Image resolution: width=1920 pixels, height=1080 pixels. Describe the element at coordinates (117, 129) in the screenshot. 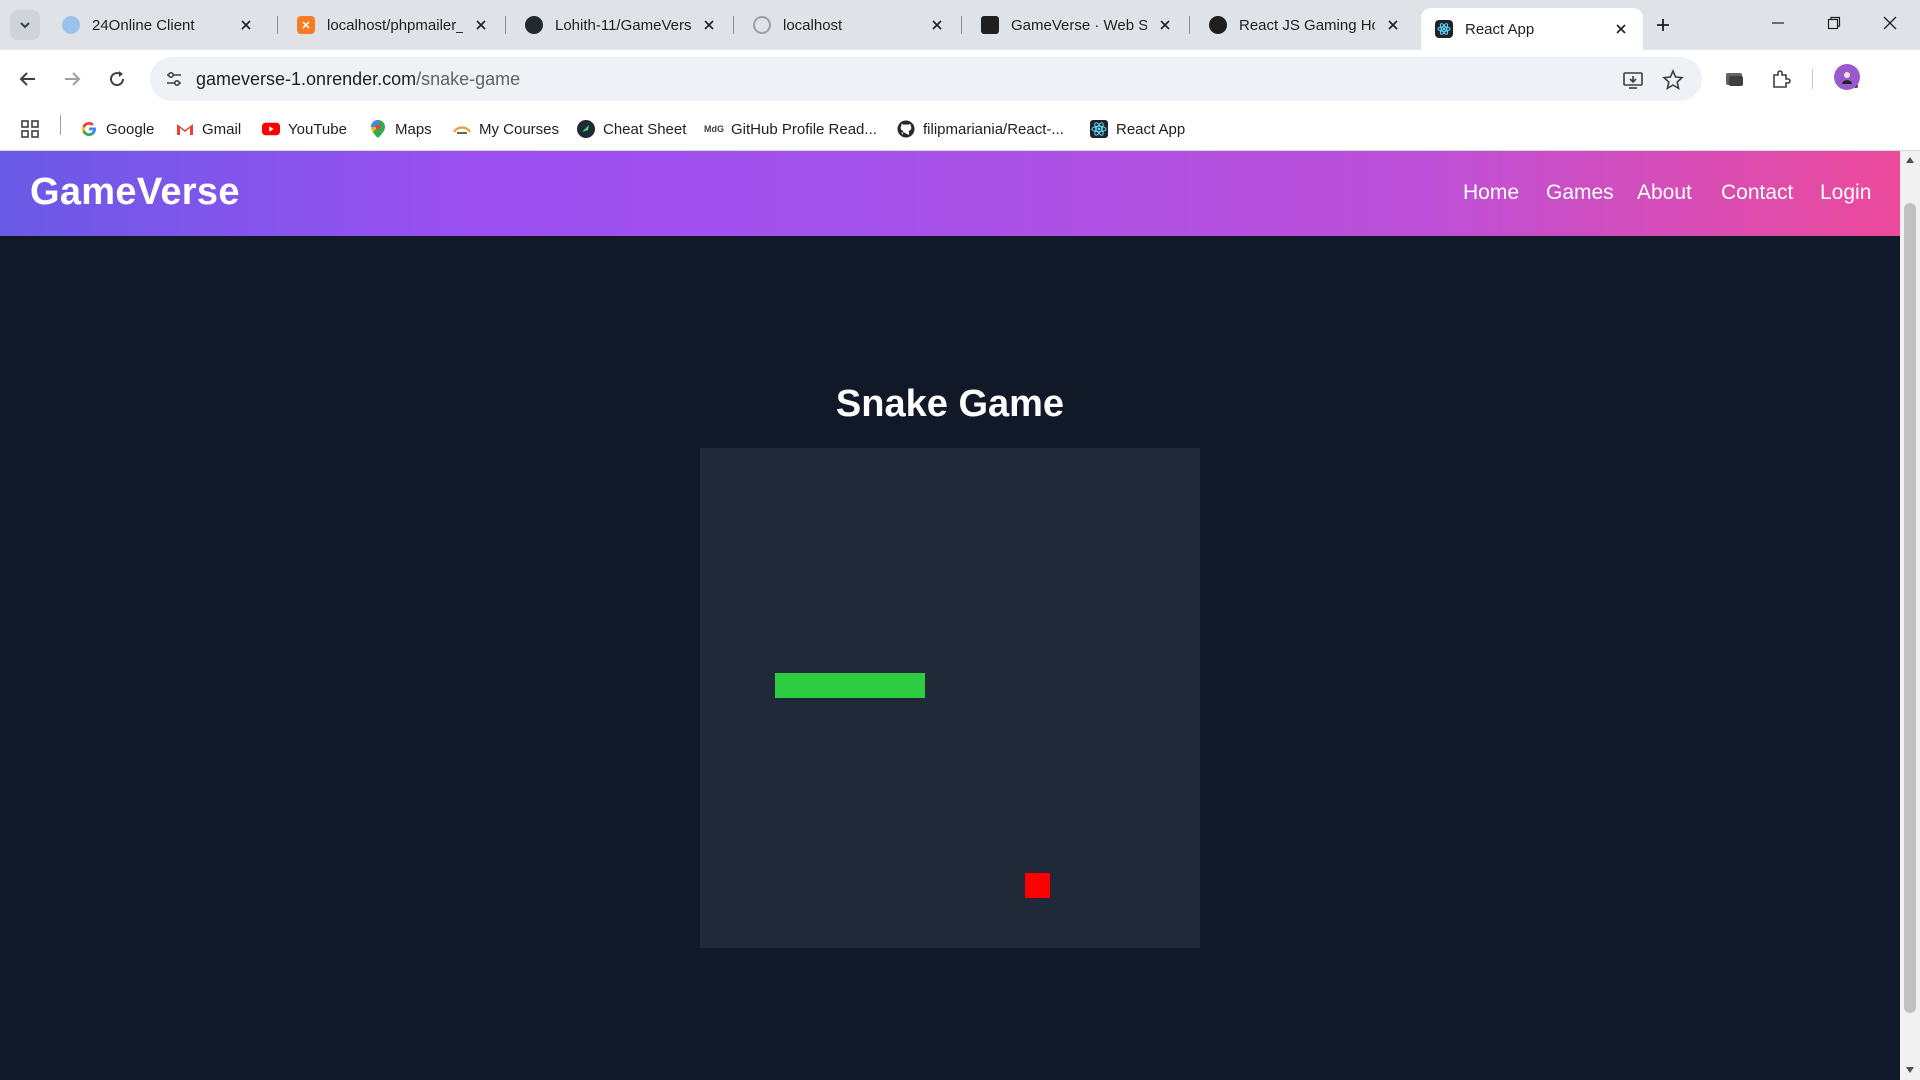

I see `bookmark-google: Google` at that location.